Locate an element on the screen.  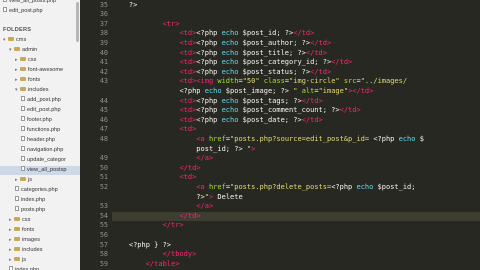
code-token: <tr> is located at coordinates (171, 23).